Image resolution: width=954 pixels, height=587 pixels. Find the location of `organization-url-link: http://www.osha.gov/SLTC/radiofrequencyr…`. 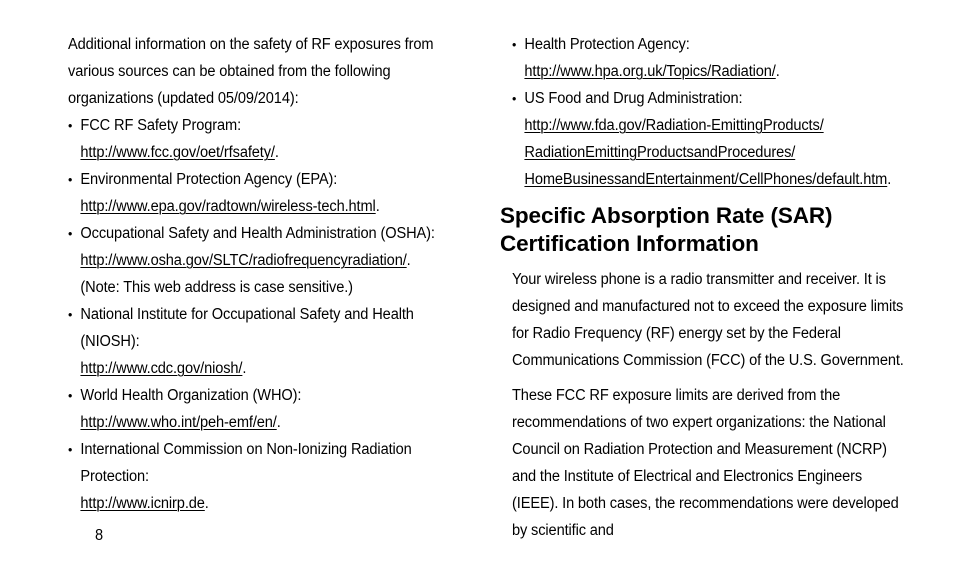

organization-url-link: http://www.osha.gov/SLTC/radiofrequencyr… is located at coordinates (243, 260).